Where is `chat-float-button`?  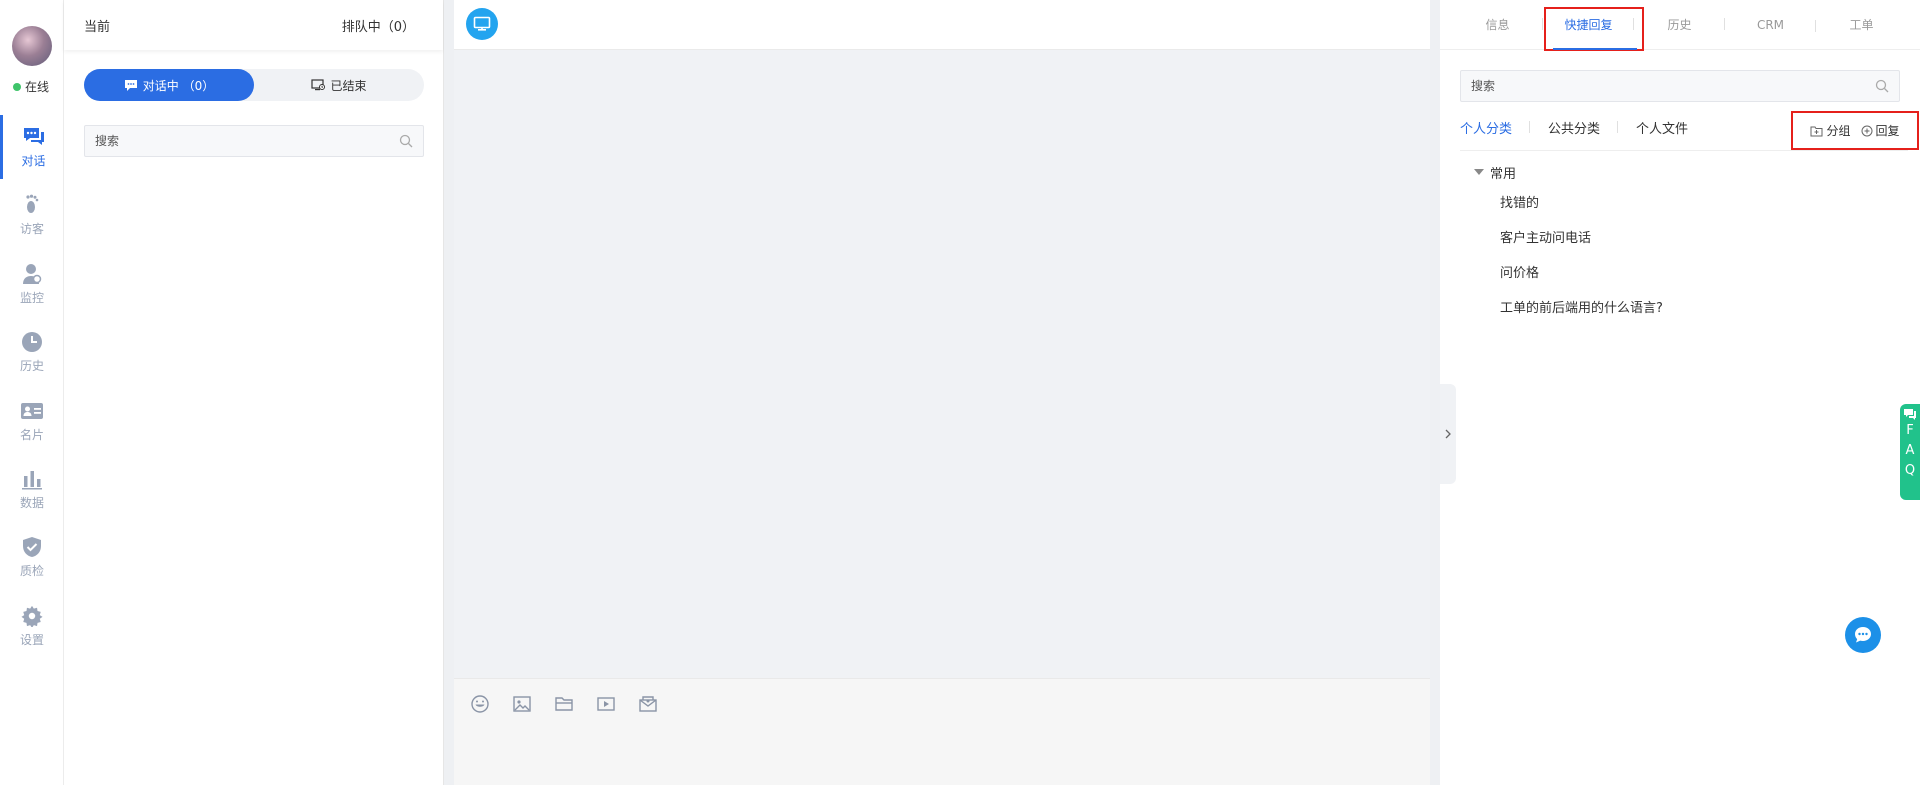
chat-float-button is located at coordinates (1863, 635).